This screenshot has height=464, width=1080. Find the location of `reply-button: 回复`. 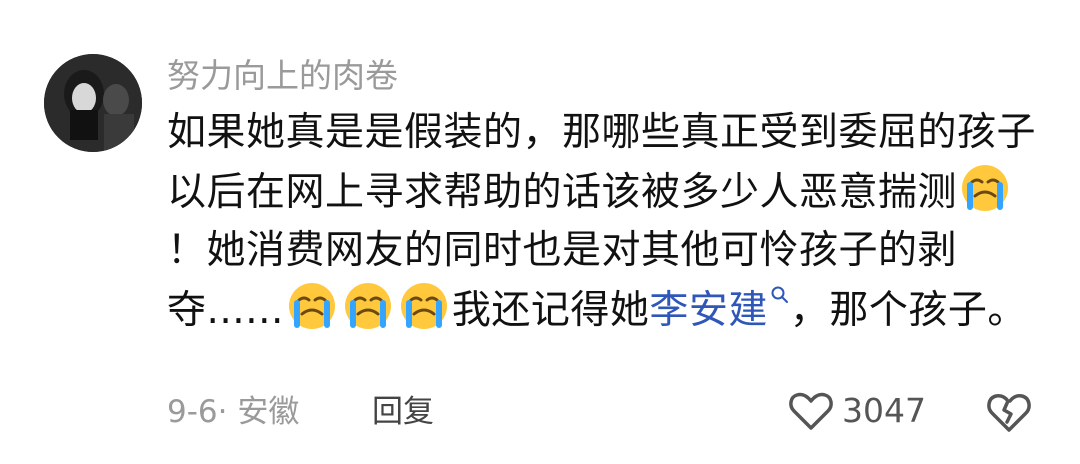

reply-button: 回复 is located at coordinates (403, 412).